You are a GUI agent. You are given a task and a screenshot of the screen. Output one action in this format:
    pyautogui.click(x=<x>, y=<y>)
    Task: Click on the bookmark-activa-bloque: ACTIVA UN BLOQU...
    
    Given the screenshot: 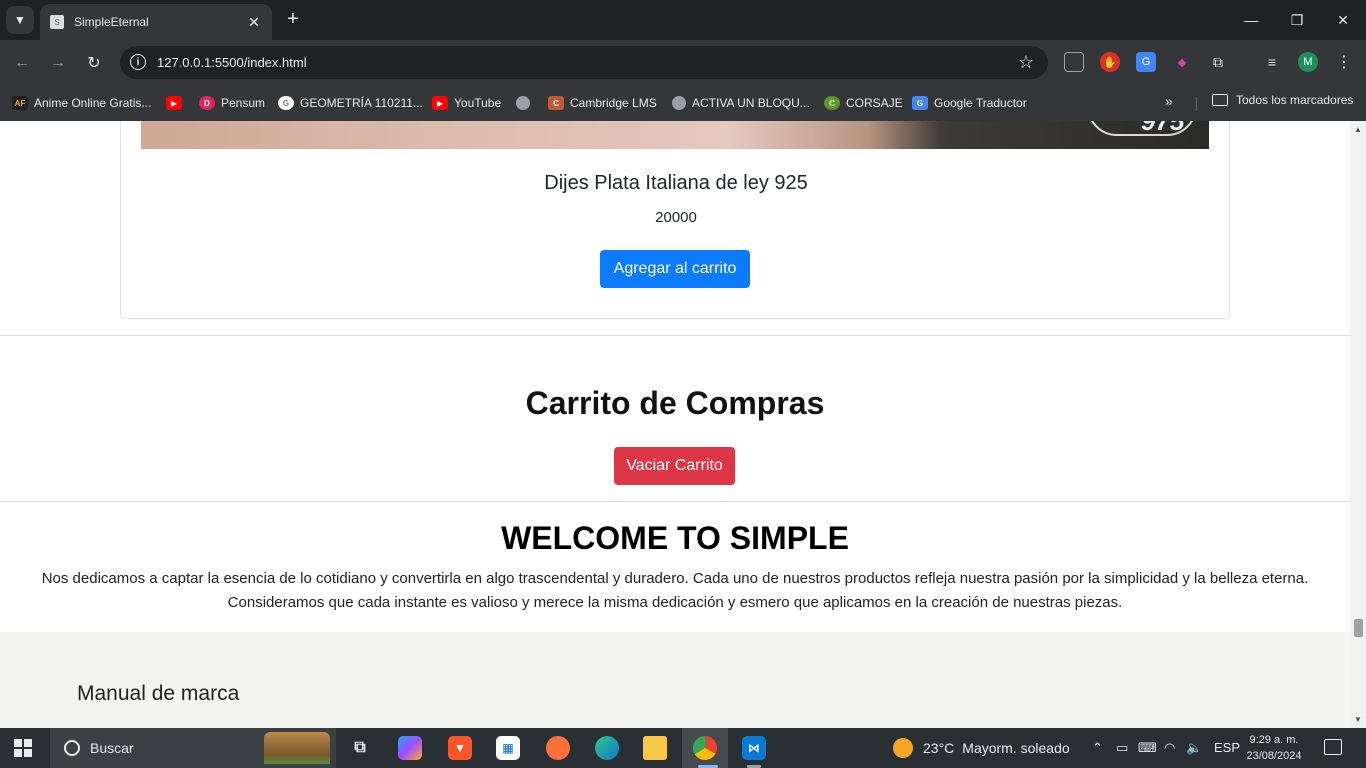 What is the action you would take?
    pyautogui.click(x=741, y=103)
    